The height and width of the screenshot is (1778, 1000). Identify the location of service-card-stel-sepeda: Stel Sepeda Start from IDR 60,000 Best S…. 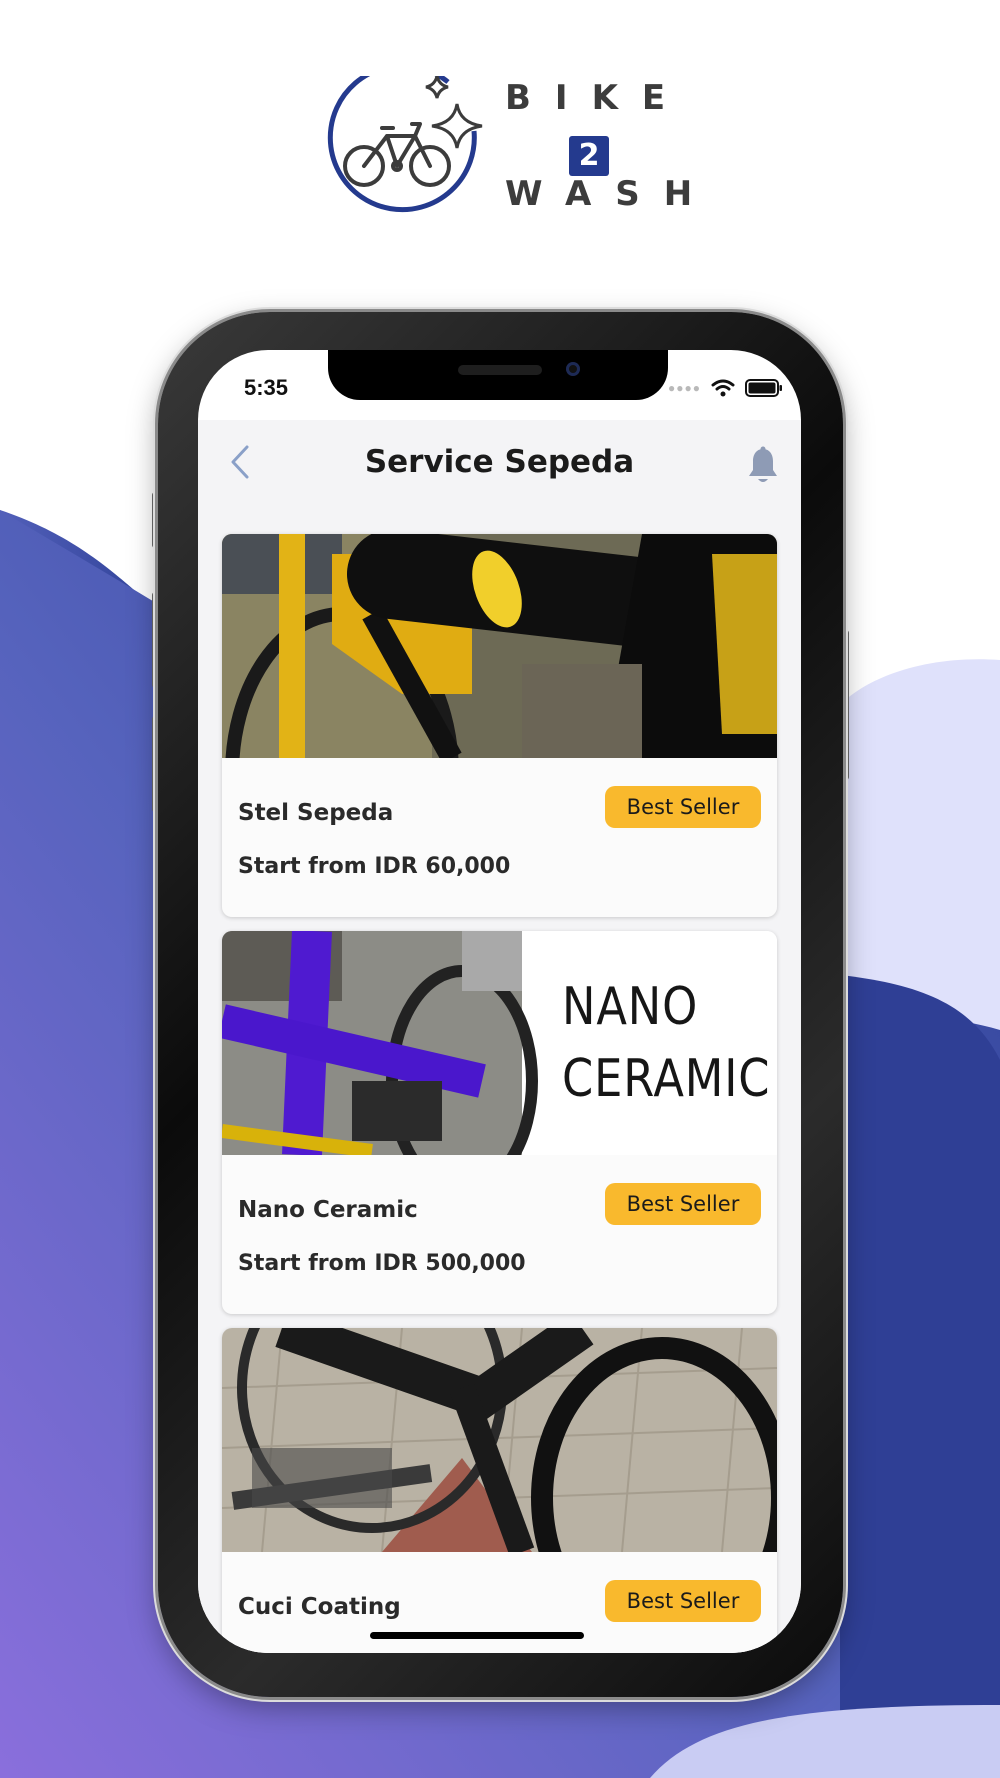
(499, 725).